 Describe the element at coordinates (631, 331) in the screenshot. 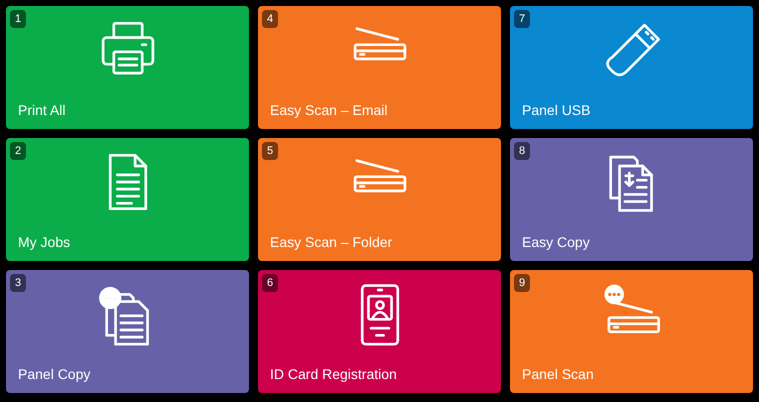

I see `tile: 9 Panel Scan` at that location.